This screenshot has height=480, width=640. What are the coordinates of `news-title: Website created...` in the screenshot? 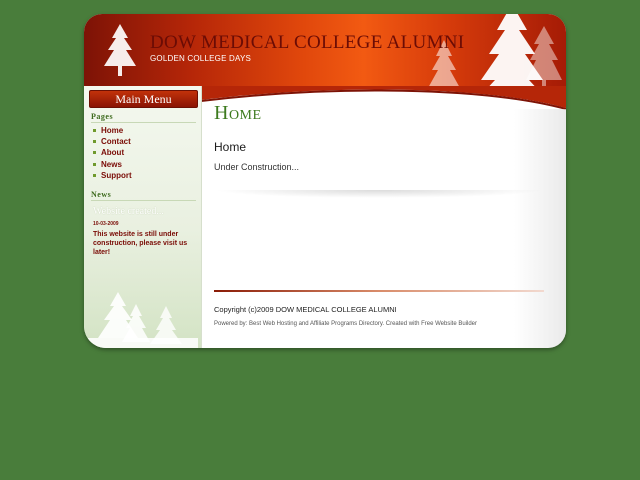 It's located at (128, 211).